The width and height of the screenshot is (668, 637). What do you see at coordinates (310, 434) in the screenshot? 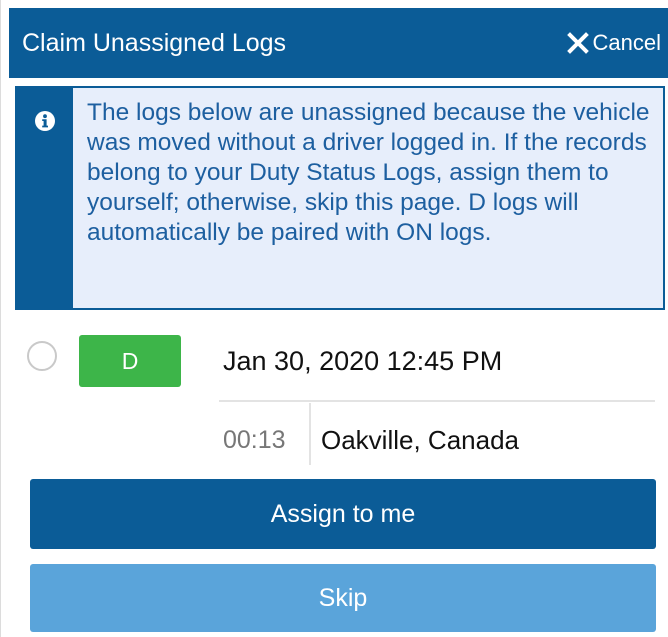
I see `column-divider` at bounding box center [310, 434].